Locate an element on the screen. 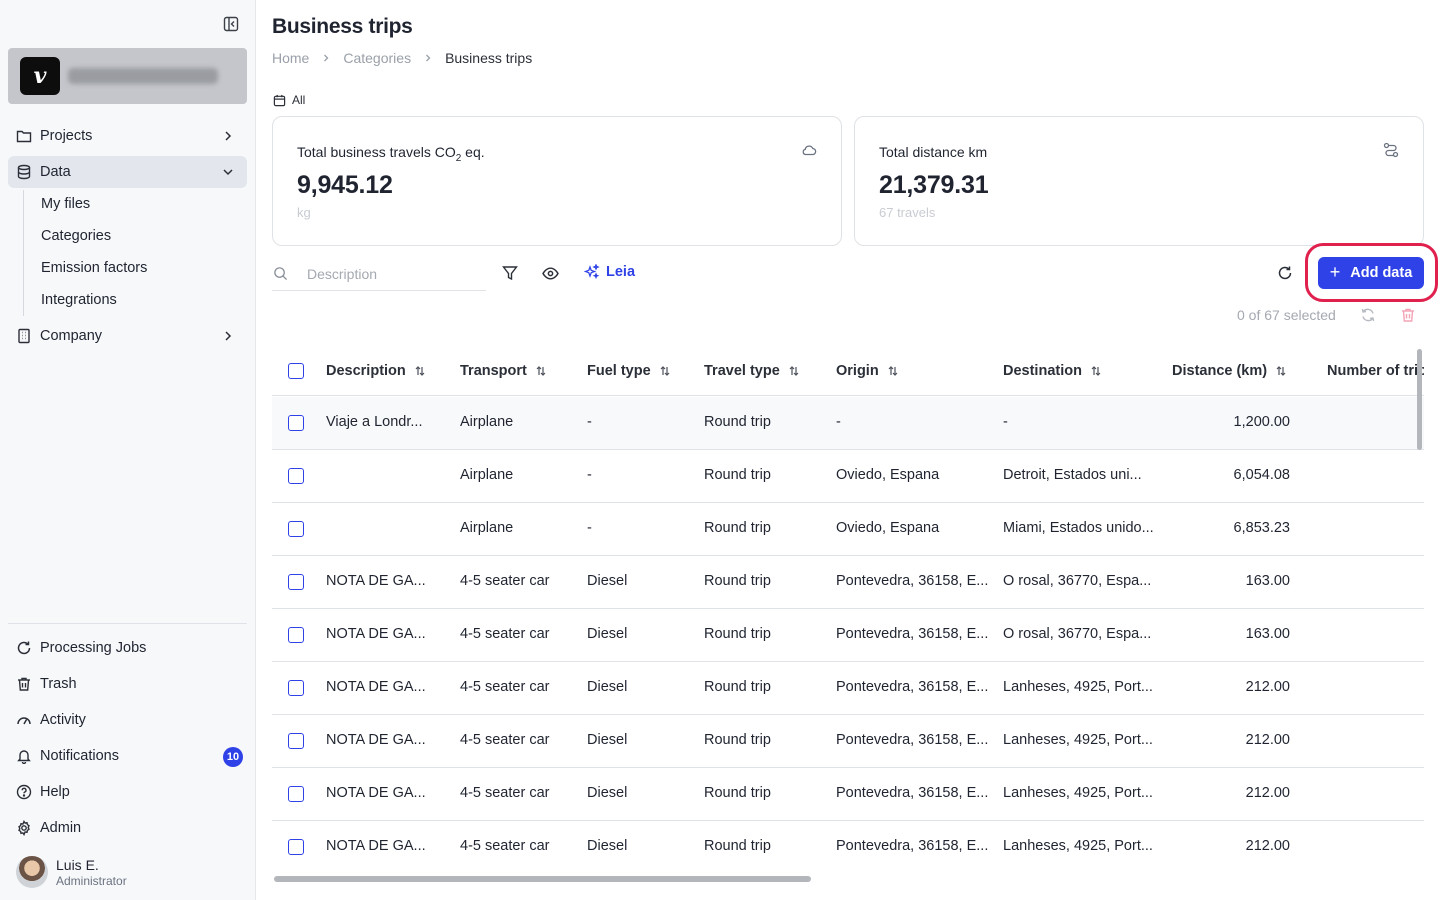 The height and width of the screenshot is (900, 1440). sidebar-item-trash: Trash is located at coordinates (127, 684).